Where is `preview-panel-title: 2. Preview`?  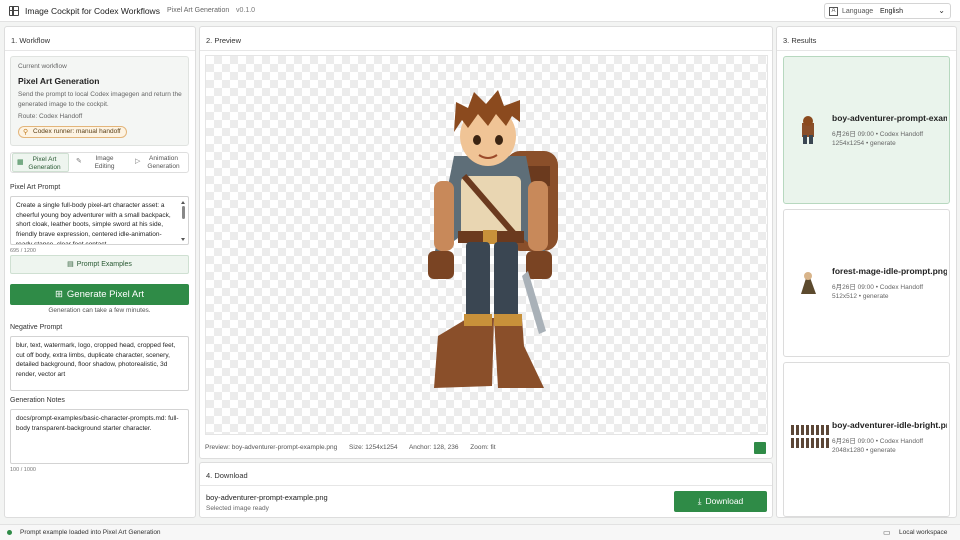 preview-panel-title: 2. Preview is located at coordinates (224, 40).